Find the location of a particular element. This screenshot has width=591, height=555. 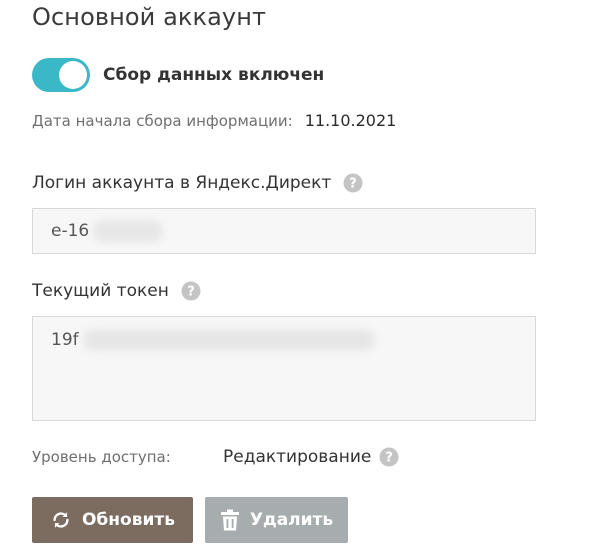

delete-button: Удалить is located at coordinates (276, 520).